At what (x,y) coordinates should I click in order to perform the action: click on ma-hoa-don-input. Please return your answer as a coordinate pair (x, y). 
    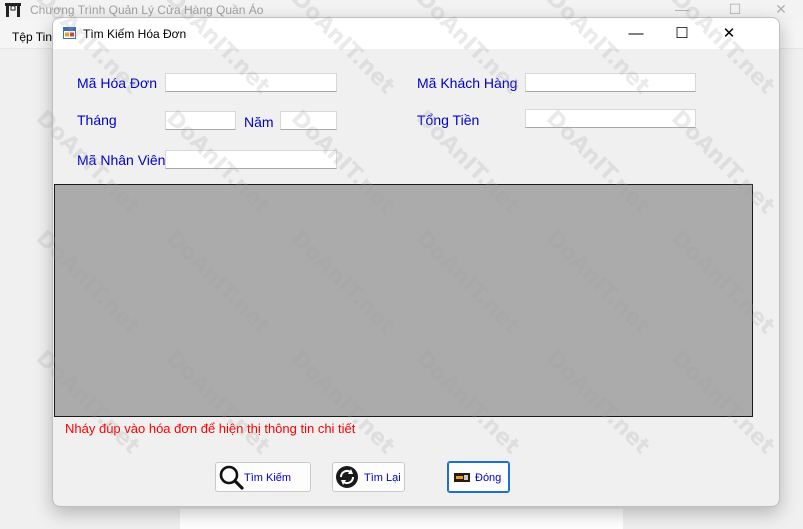
    Looking at the image, I should click on (251, 82).